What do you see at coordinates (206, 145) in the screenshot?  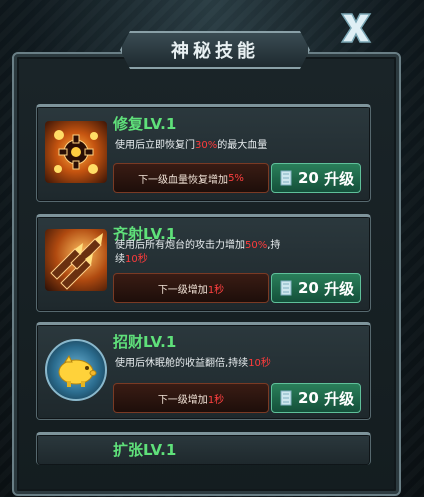 I see `desc-highlight: 30%` at bounding box center [206, 145].